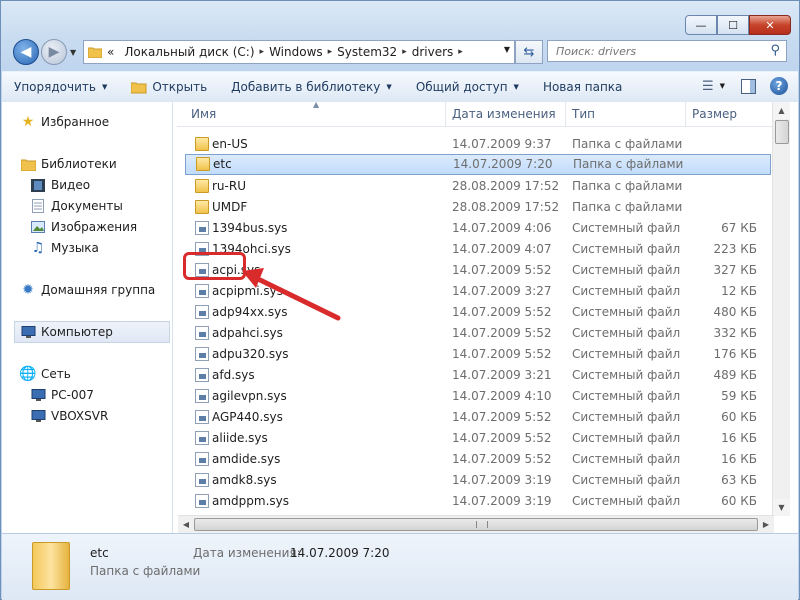 The image size is (800, 600). What do you see at coordinates (735, 270) in the screenshot?
I see `file-size: 327 КБ` at bounding box center [735, 270].